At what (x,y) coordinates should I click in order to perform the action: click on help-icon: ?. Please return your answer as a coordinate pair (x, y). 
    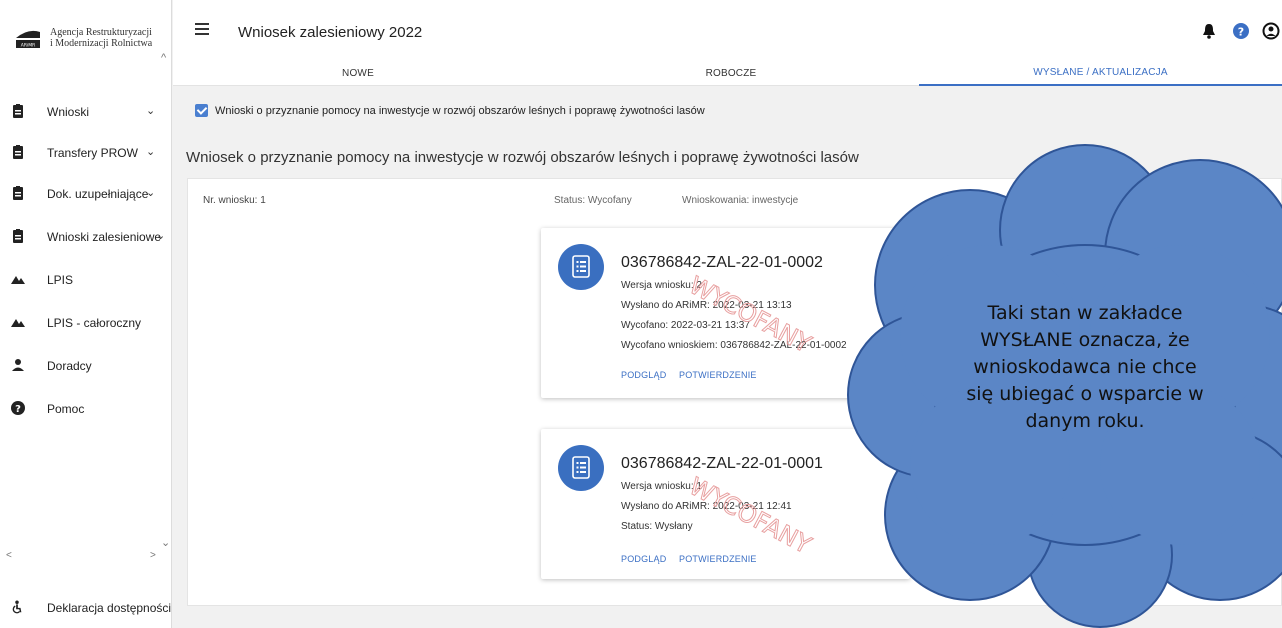
    Looking at the image, I should click on (1241, 31).